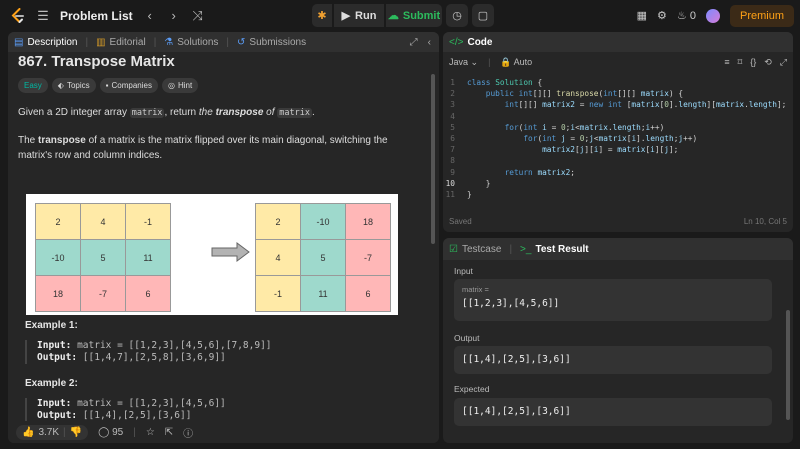 The height and width of the screenshot is (449, 800). Describe the element at coordinates (191, 42) in the screenshot. I see `tab-solutions: ⚗ Solutions` at that location.